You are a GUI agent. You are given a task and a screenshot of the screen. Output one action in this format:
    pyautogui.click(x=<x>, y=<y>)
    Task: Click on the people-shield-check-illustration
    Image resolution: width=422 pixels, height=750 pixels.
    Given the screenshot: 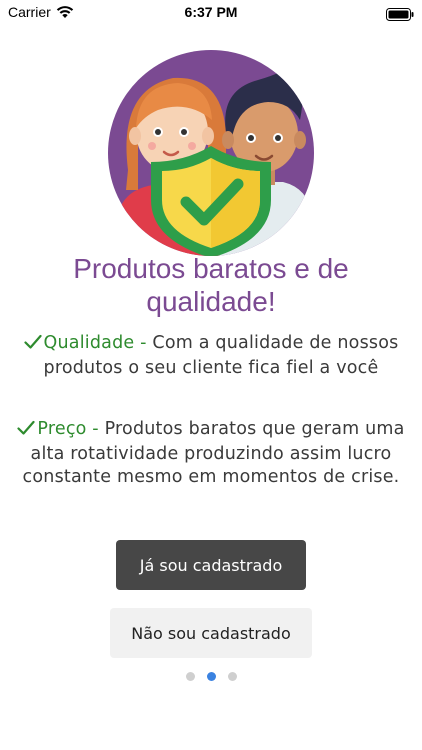 What is the action you would take?
    pyautogui.click(x=211, y=155)
    